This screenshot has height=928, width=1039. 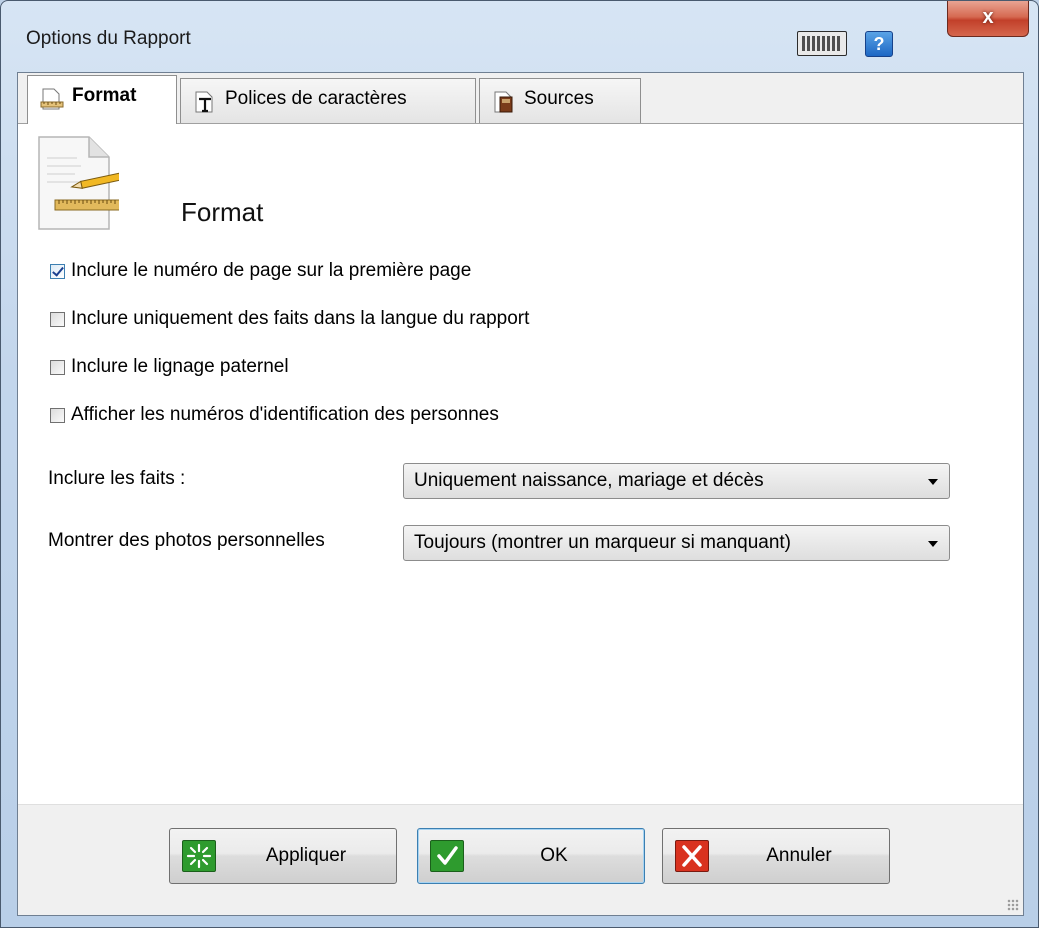 I want to click on window-title: Options du Rapport, so click(x=108, y=38).